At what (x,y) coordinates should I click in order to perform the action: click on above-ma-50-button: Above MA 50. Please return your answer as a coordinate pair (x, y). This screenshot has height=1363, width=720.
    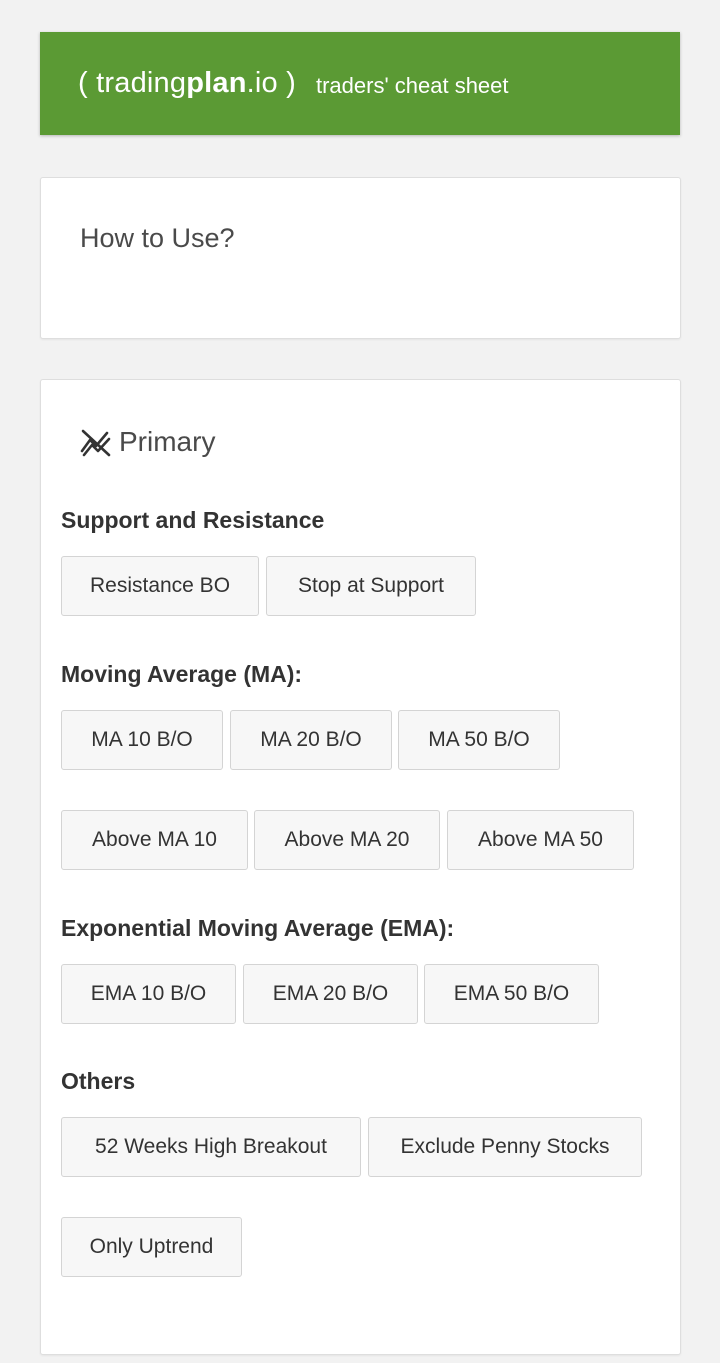
    Looking at the image, I should click on (540, 840).